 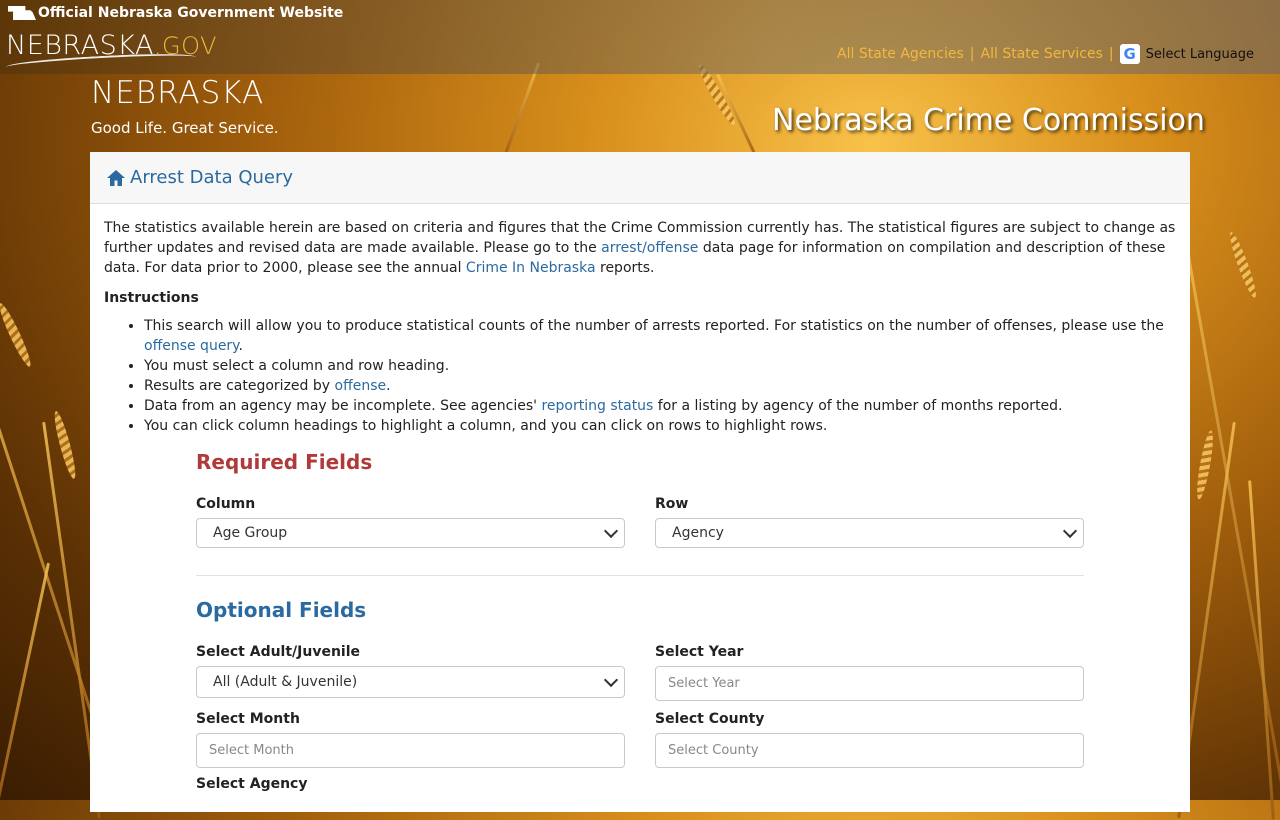 What do you see at coordinates (284, 462) in the screenshot?
I see `required-fields-title: Required Fields` at bounding box center [284, 462].